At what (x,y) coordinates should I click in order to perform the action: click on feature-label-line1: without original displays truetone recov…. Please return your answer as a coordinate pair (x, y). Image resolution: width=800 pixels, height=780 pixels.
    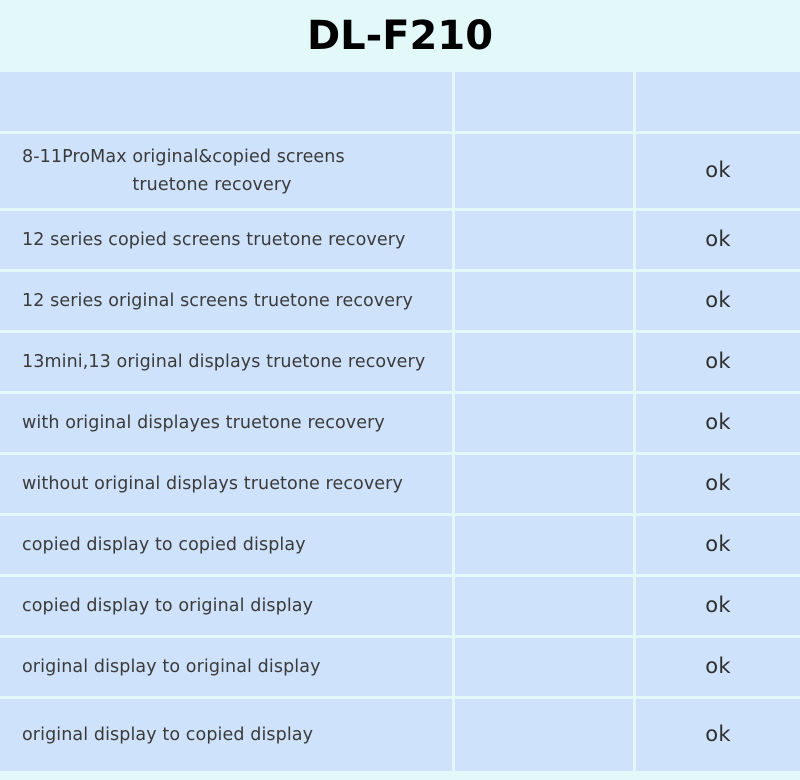
    Looking at the image, I should click on (212, 483).